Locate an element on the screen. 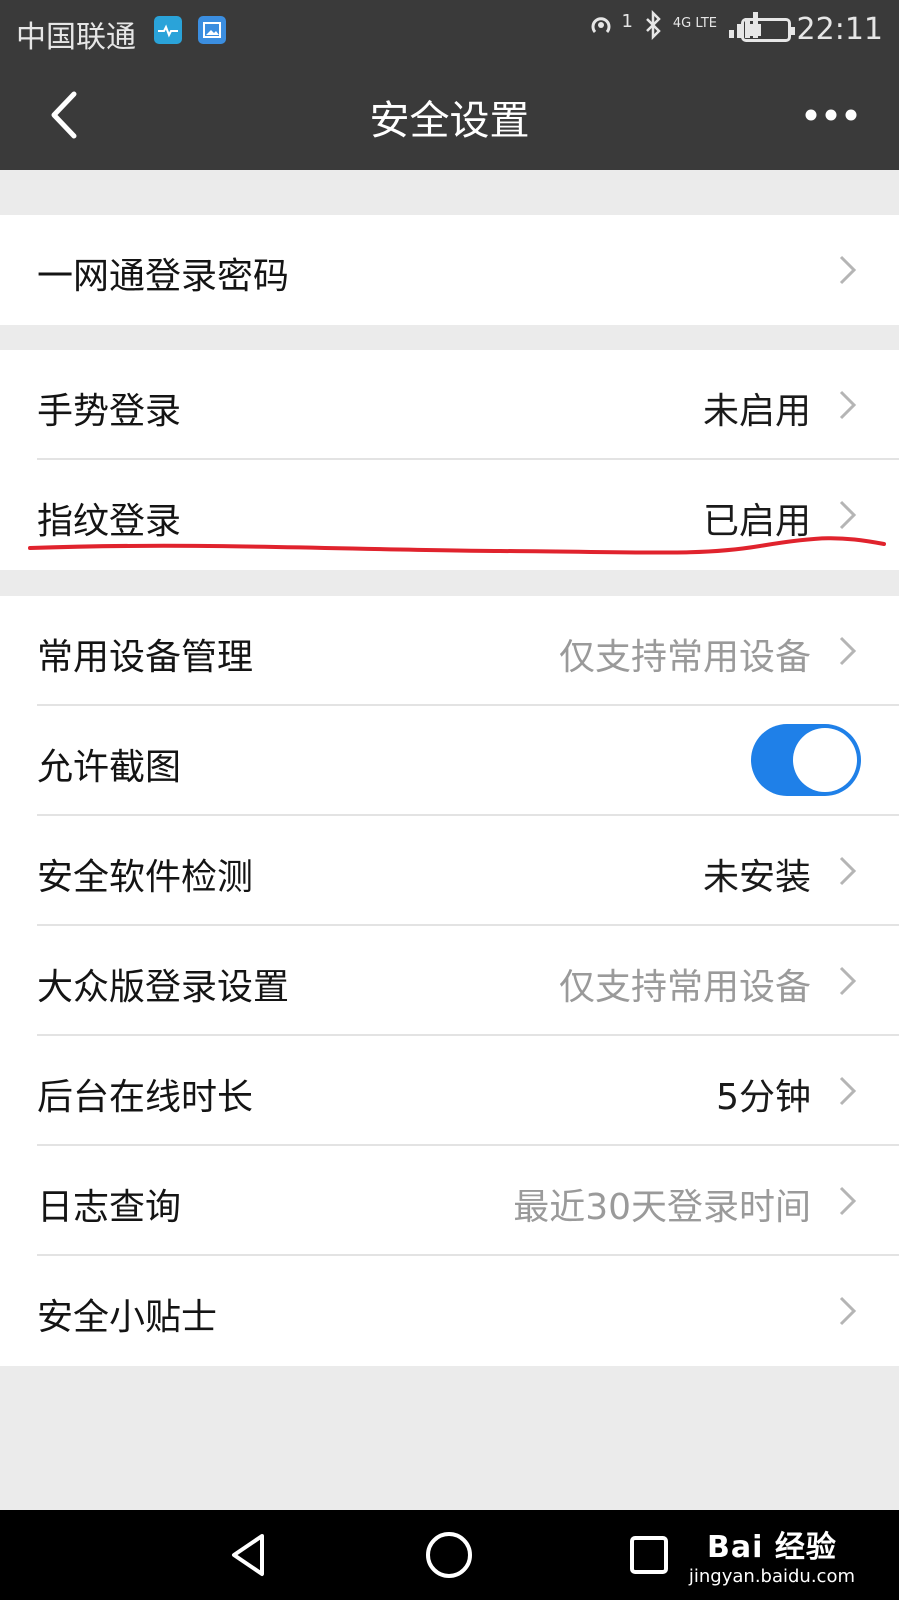  row-label: 常用设备管理 is located at coordinates (145, 657).